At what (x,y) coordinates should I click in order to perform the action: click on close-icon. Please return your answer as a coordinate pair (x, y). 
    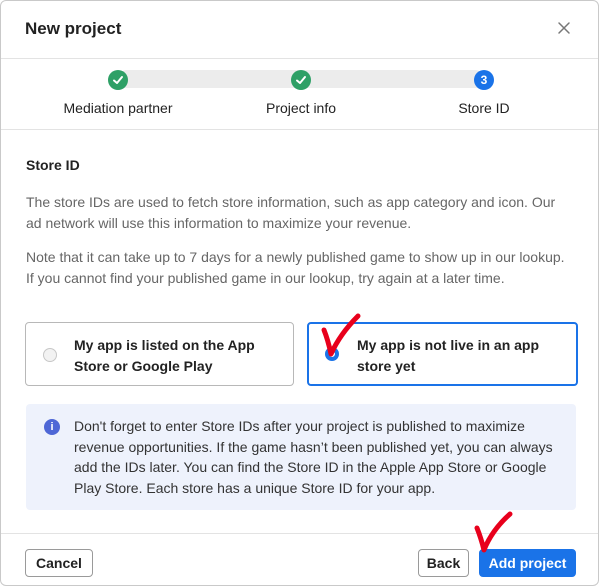
    Looking at the image, I should click on (564, 28).